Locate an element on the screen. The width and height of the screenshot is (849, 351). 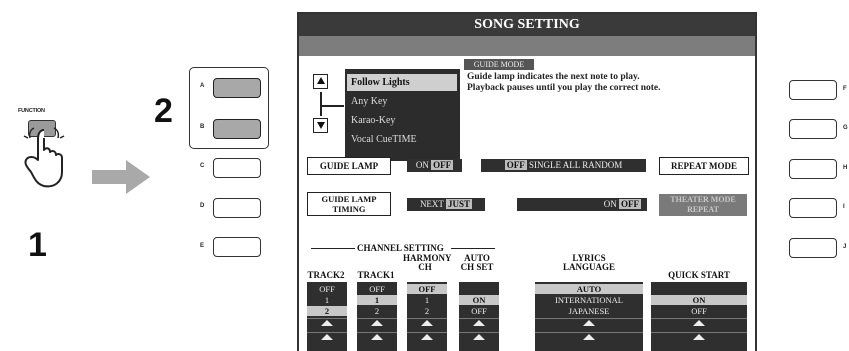
guide-mode-item: Follow Lights is located at coordinates (402, 82).